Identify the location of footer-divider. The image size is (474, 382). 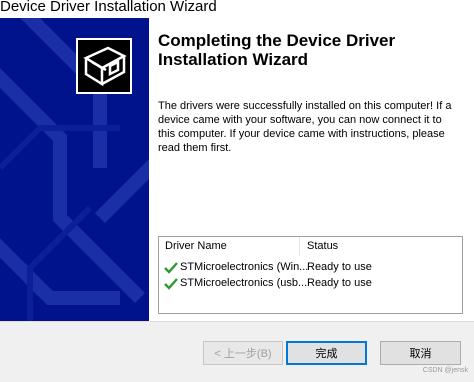
(237, 321).